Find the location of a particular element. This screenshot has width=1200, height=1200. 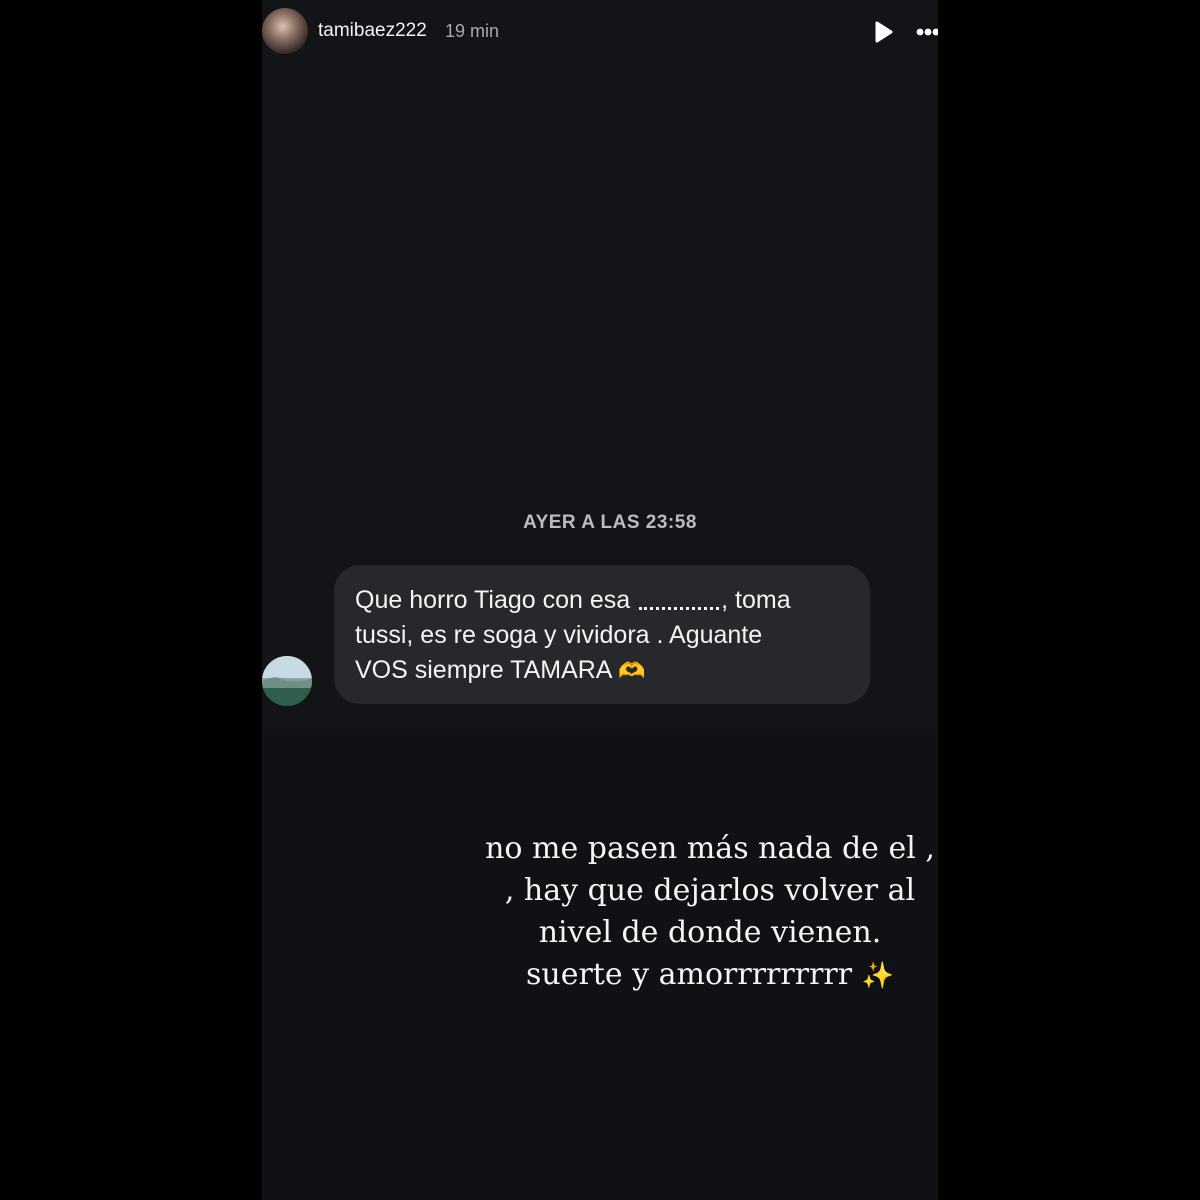

message-line: VOS siempre TAMARA 🫶 is located at coordinates (605, 670).